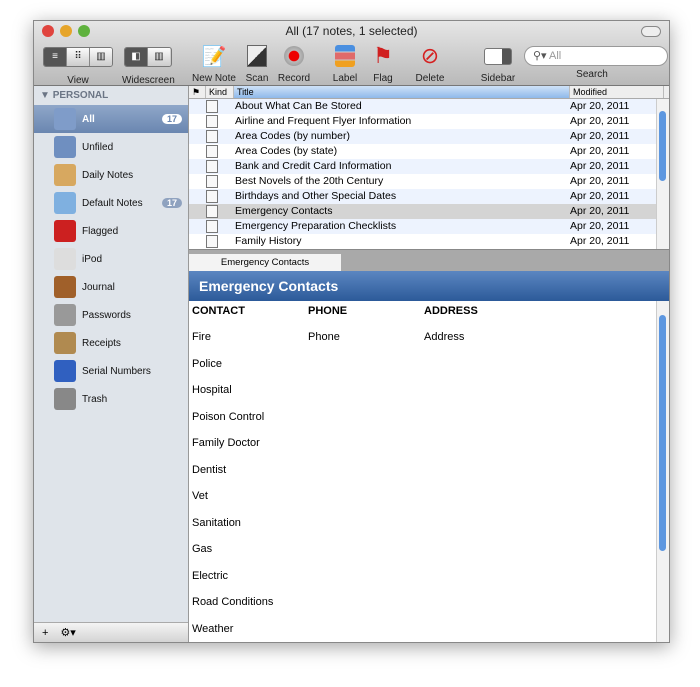 This screenshot has width=700, height=687. I want to click on contact-cell: Vet, so click(200, 496).